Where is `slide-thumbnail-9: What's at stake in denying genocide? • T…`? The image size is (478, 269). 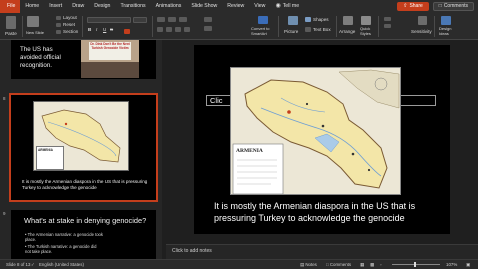
slide-thumbnail-9: What's at stake in denying genocide? • T… is located at coordinates (83, 234).